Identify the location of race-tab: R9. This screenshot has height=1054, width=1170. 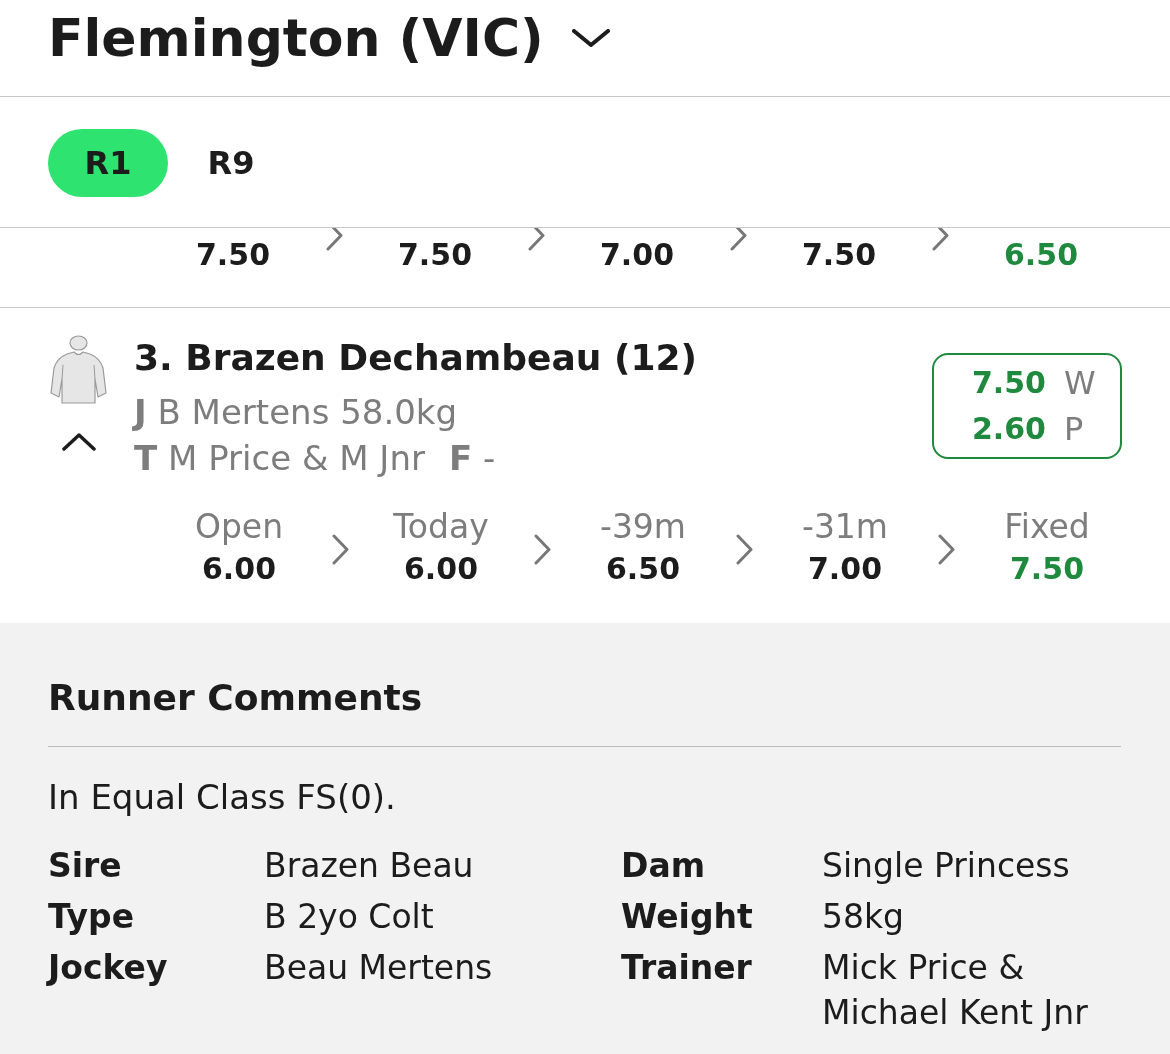
(231, 163).